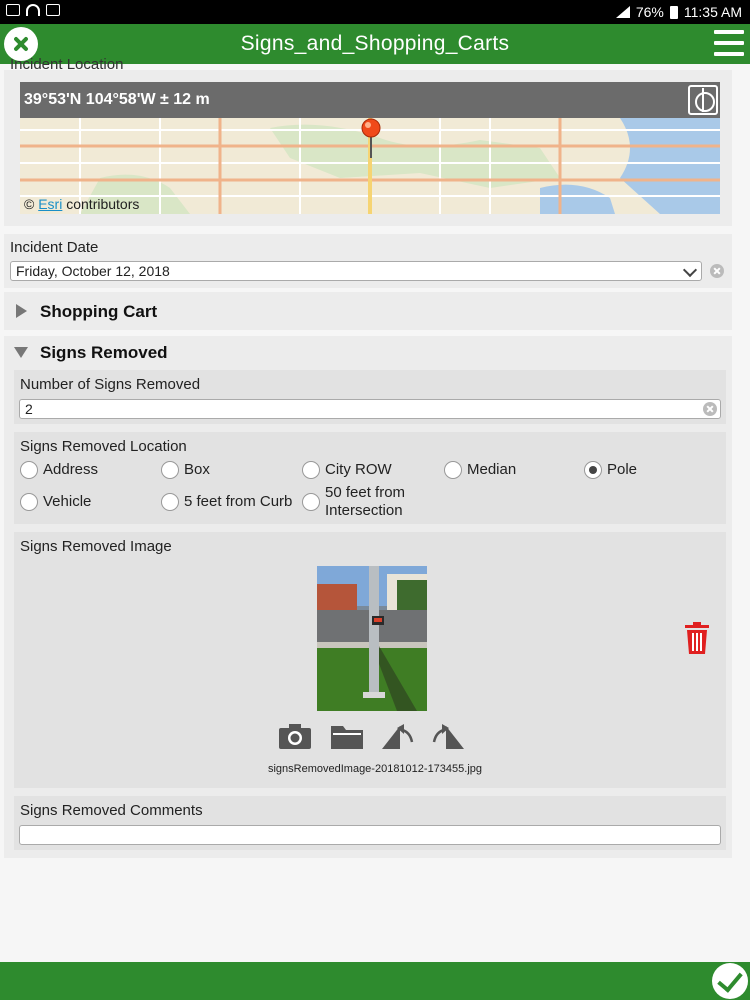 Image resolution: width=750 pixels, height=1000 pixels. What do you see at coordinates (21, 311) in the screenshot?
I see `expand-right-icon` at bounding box center [21, 311].